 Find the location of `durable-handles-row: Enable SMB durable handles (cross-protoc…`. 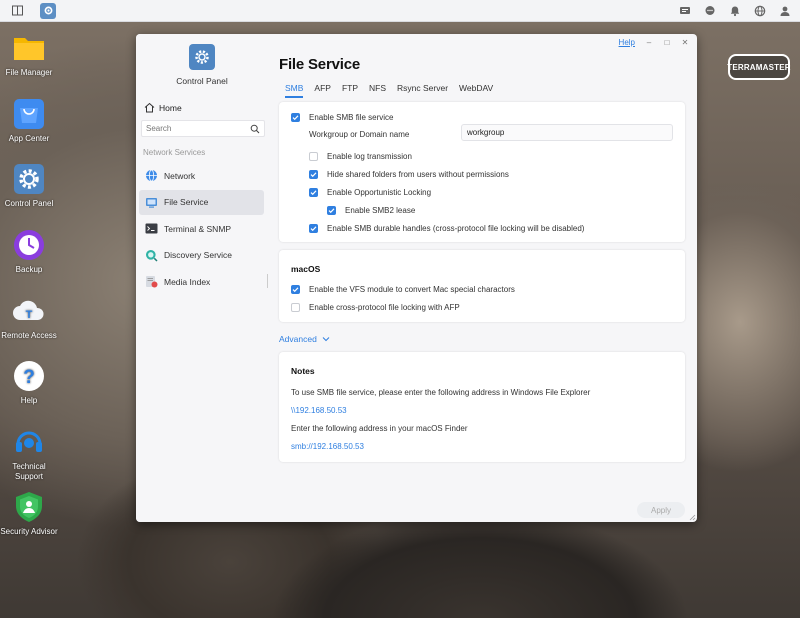

durable-handles-row: Enable SMB durable handles (cross-protoc… is located at coordinates (446, 228).